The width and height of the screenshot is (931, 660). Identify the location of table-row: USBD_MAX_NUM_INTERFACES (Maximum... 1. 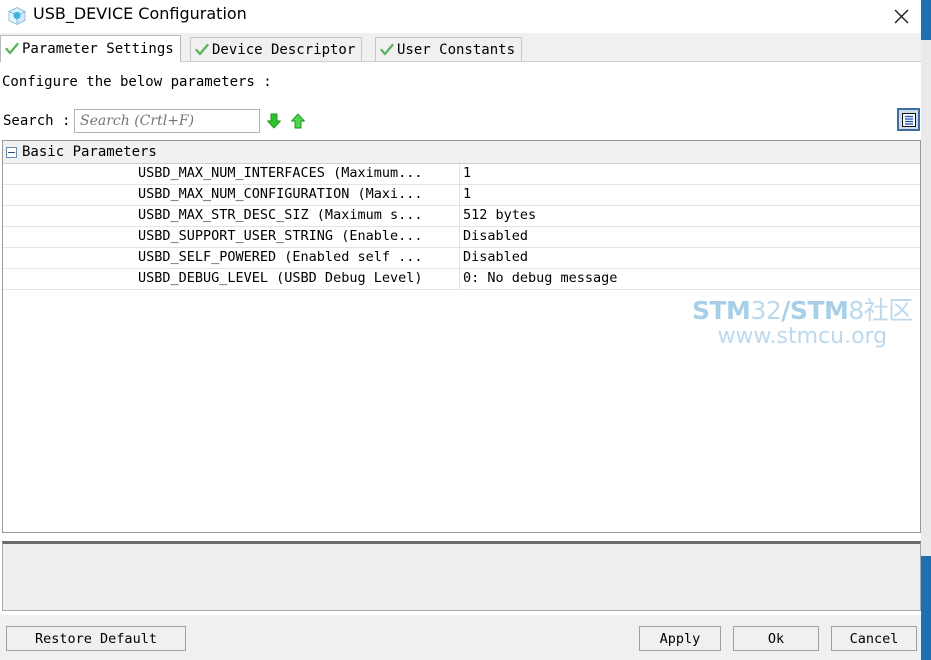
(461, 174).